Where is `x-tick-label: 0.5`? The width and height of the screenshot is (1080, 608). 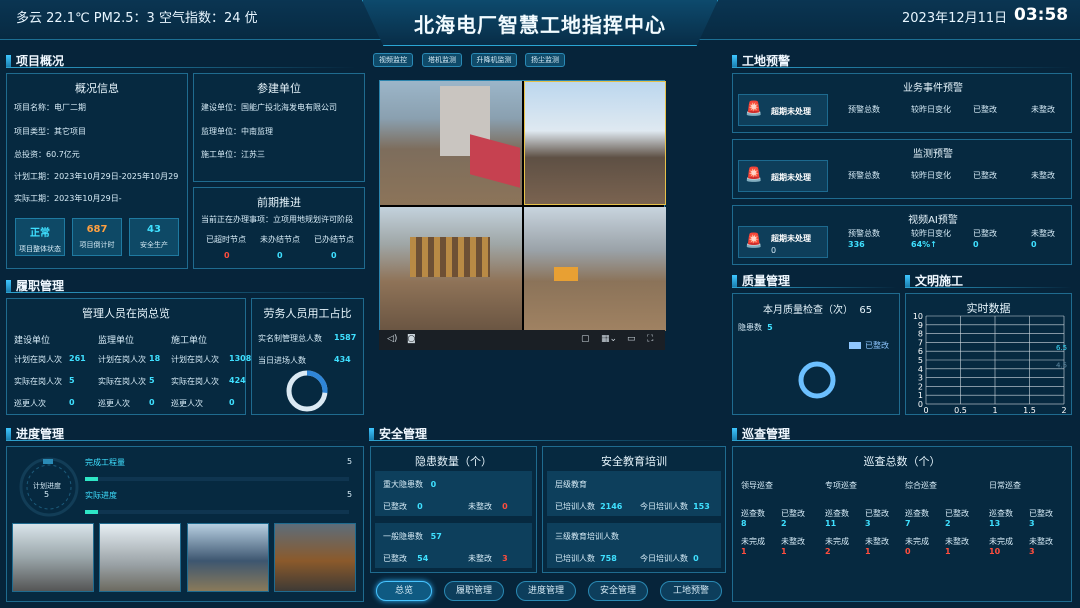 x-tick-label: 0.5 is located at coordinates (960, 410).